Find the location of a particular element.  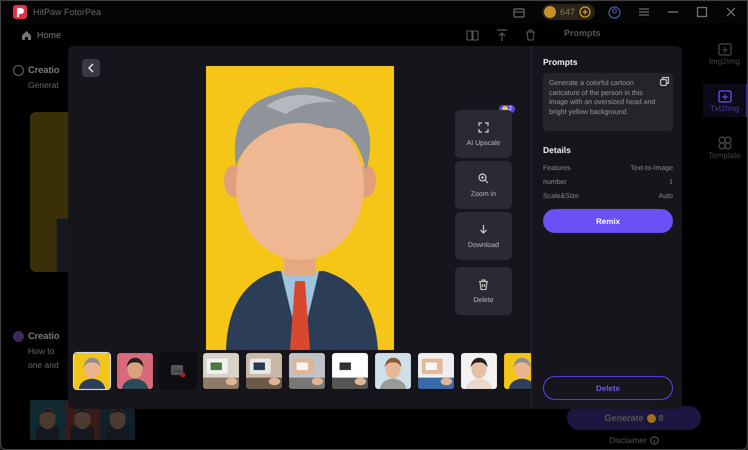

coin-balance: 647 is located at coordinates (568, 12).